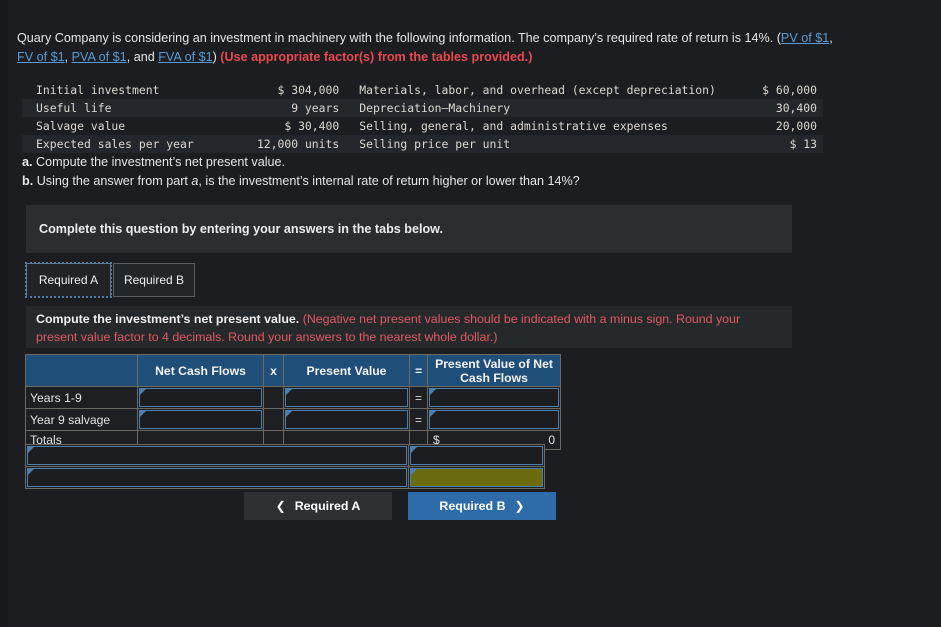  I want to click on tab-required-a: Required A, so click(68, 280).